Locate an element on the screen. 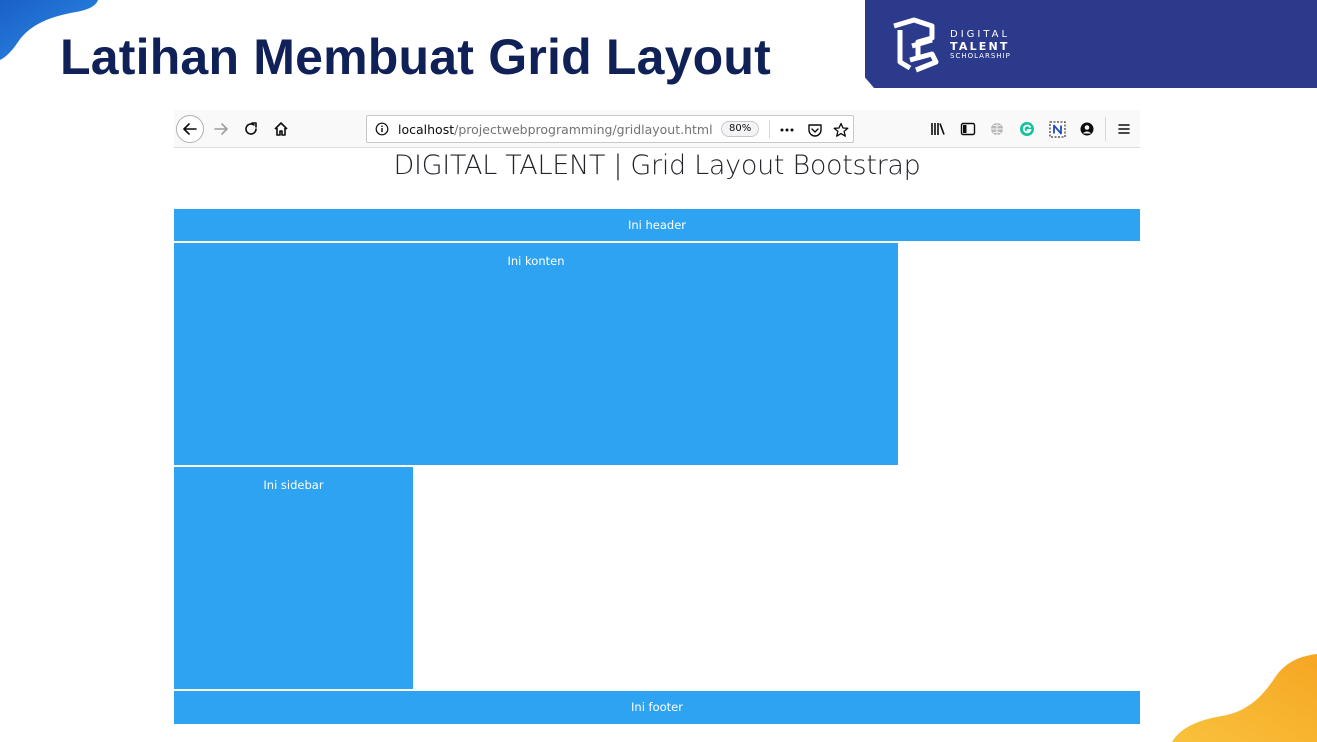  zoom-indicator: 80% is located at coordinates (740, 129).